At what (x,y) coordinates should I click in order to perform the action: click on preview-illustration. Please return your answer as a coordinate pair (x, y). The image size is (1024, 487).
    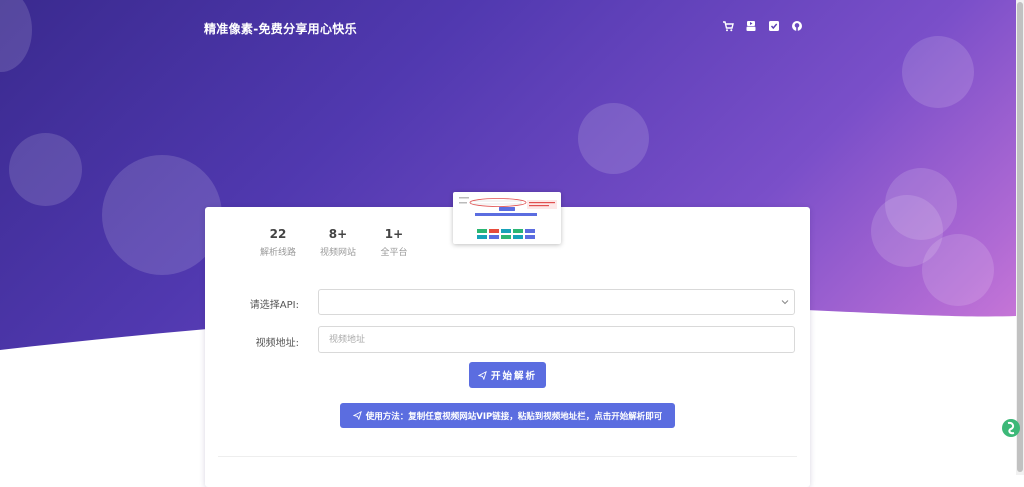
    Looking at the image, I should click on (508, 218).